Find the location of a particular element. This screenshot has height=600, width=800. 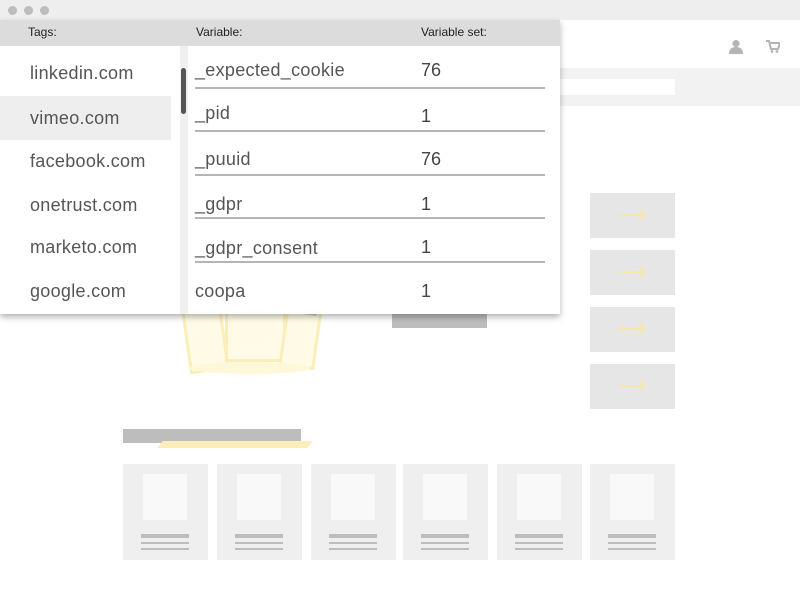

tags-column-header: Tags: is located at coordinates (42, 32).